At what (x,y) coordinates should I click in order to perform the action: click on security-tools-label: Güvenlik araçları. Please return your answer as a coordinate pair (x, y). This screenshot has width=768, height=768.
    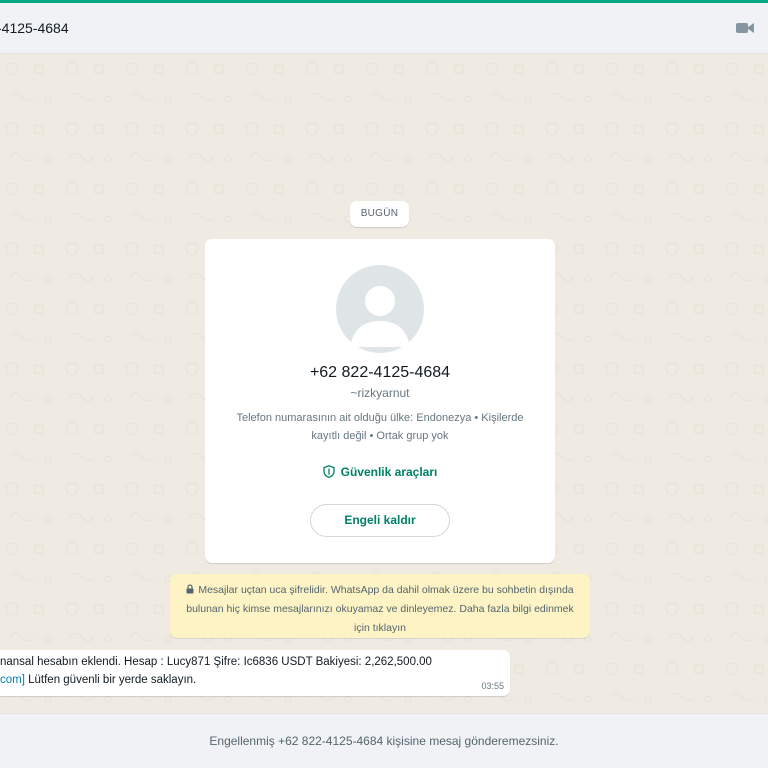
    Looking at the image, I should click on (389, 472).